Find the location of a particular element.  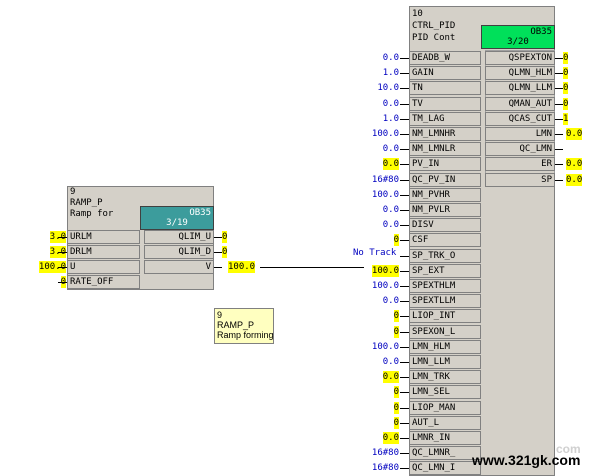

ramp-input-pin: RATE_OFF is located at coordinates (103, 282).